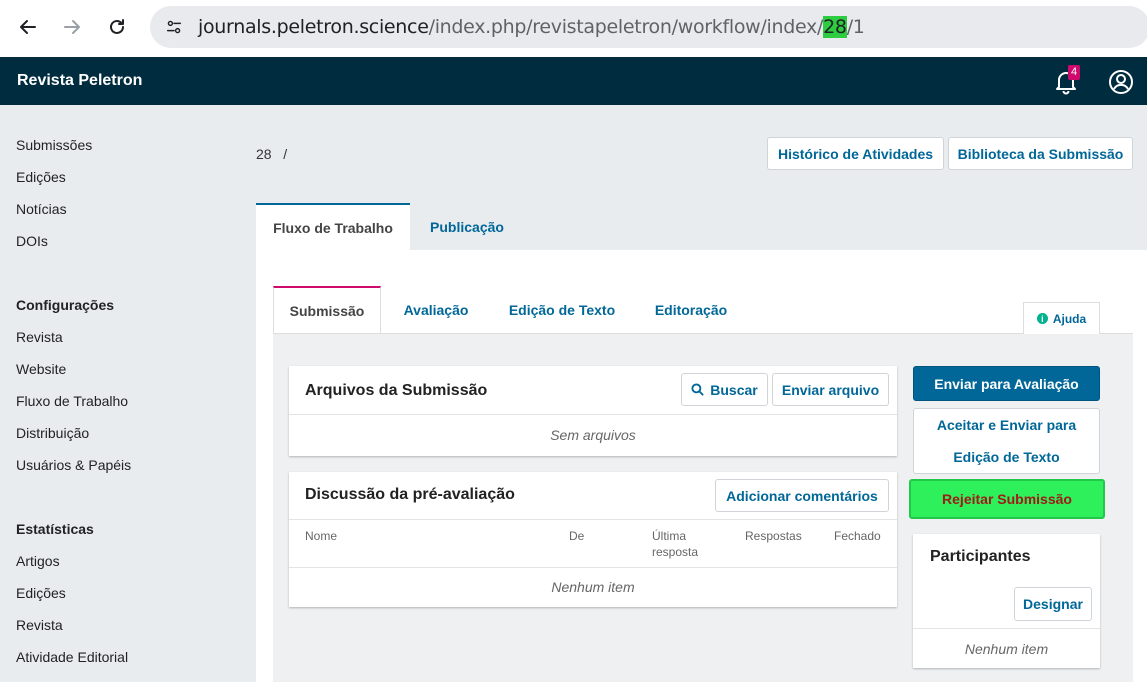 The width and height of the screenshot is (1147, 682). I want to click on arrow-right-icon, so click(72, 27).